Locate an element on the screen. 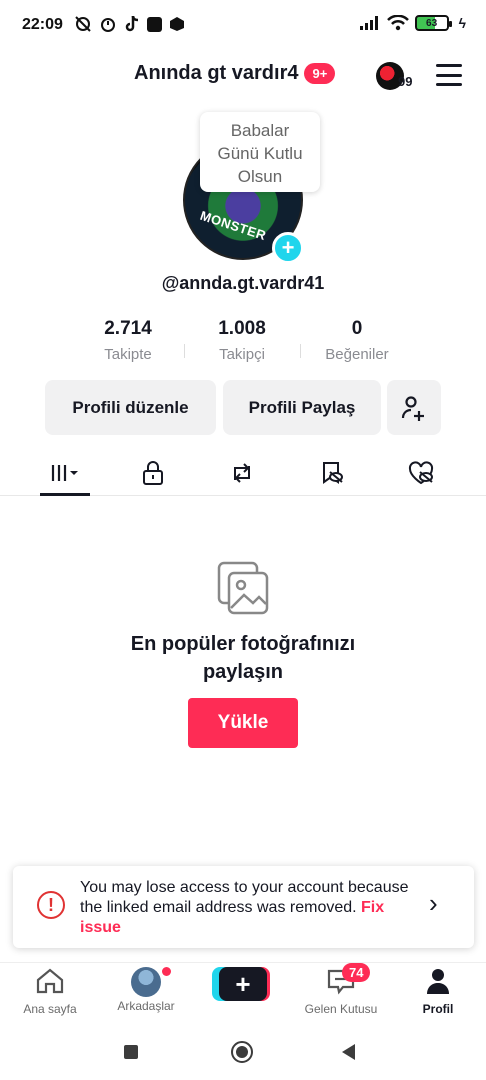 This screenshot has height=1080, width=486. add-user-icon is located at coordinates (412, 408).